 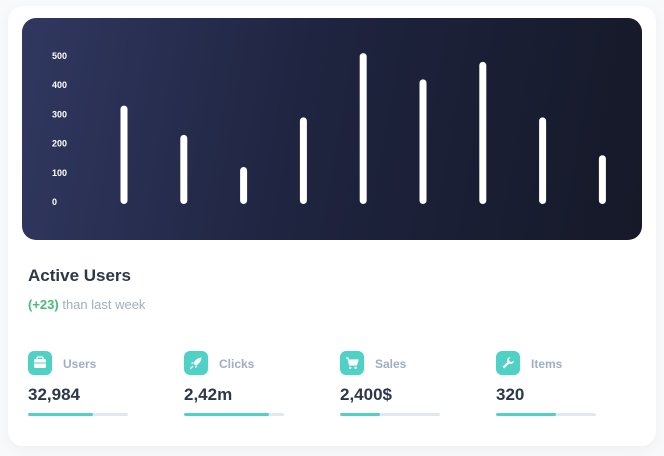 What do you see at coordinates (40, 363) in the screenshot?
I see `wallet-icon` at bounding box center [40, 363].